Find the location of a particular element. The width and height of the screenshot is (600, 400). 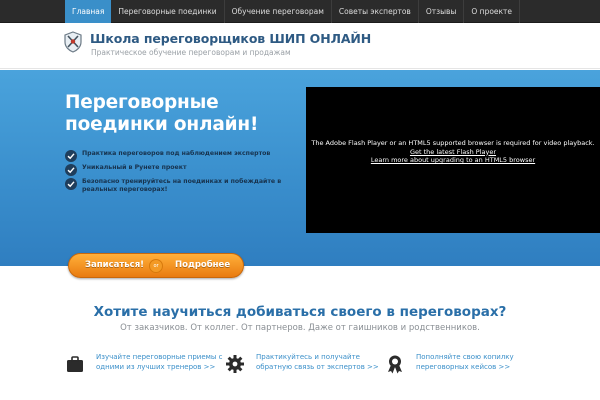

feature-text: Уникальный в Рунете проект is located at coordinates (134, 167).